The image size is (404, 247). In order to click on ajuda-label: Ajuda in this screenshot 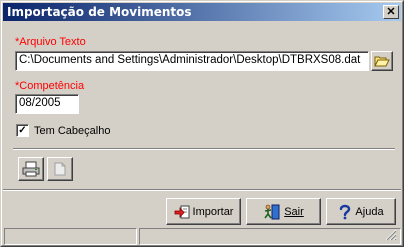, I will do `click(369, 211)`.